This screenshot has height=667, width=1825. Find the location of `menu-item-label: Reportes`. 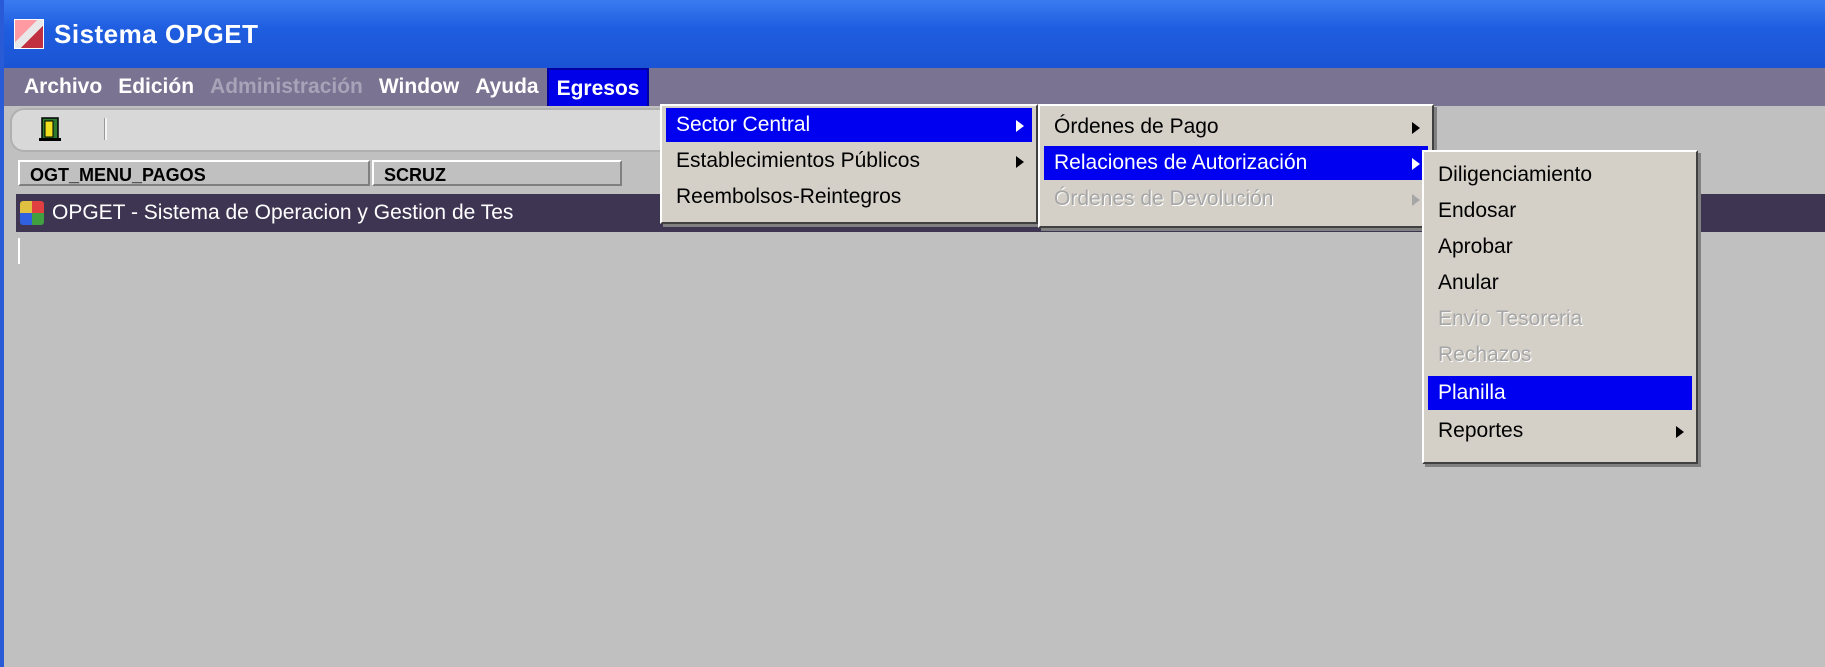

menu-item-label: Reportes is located at coordinates (1481, 430).